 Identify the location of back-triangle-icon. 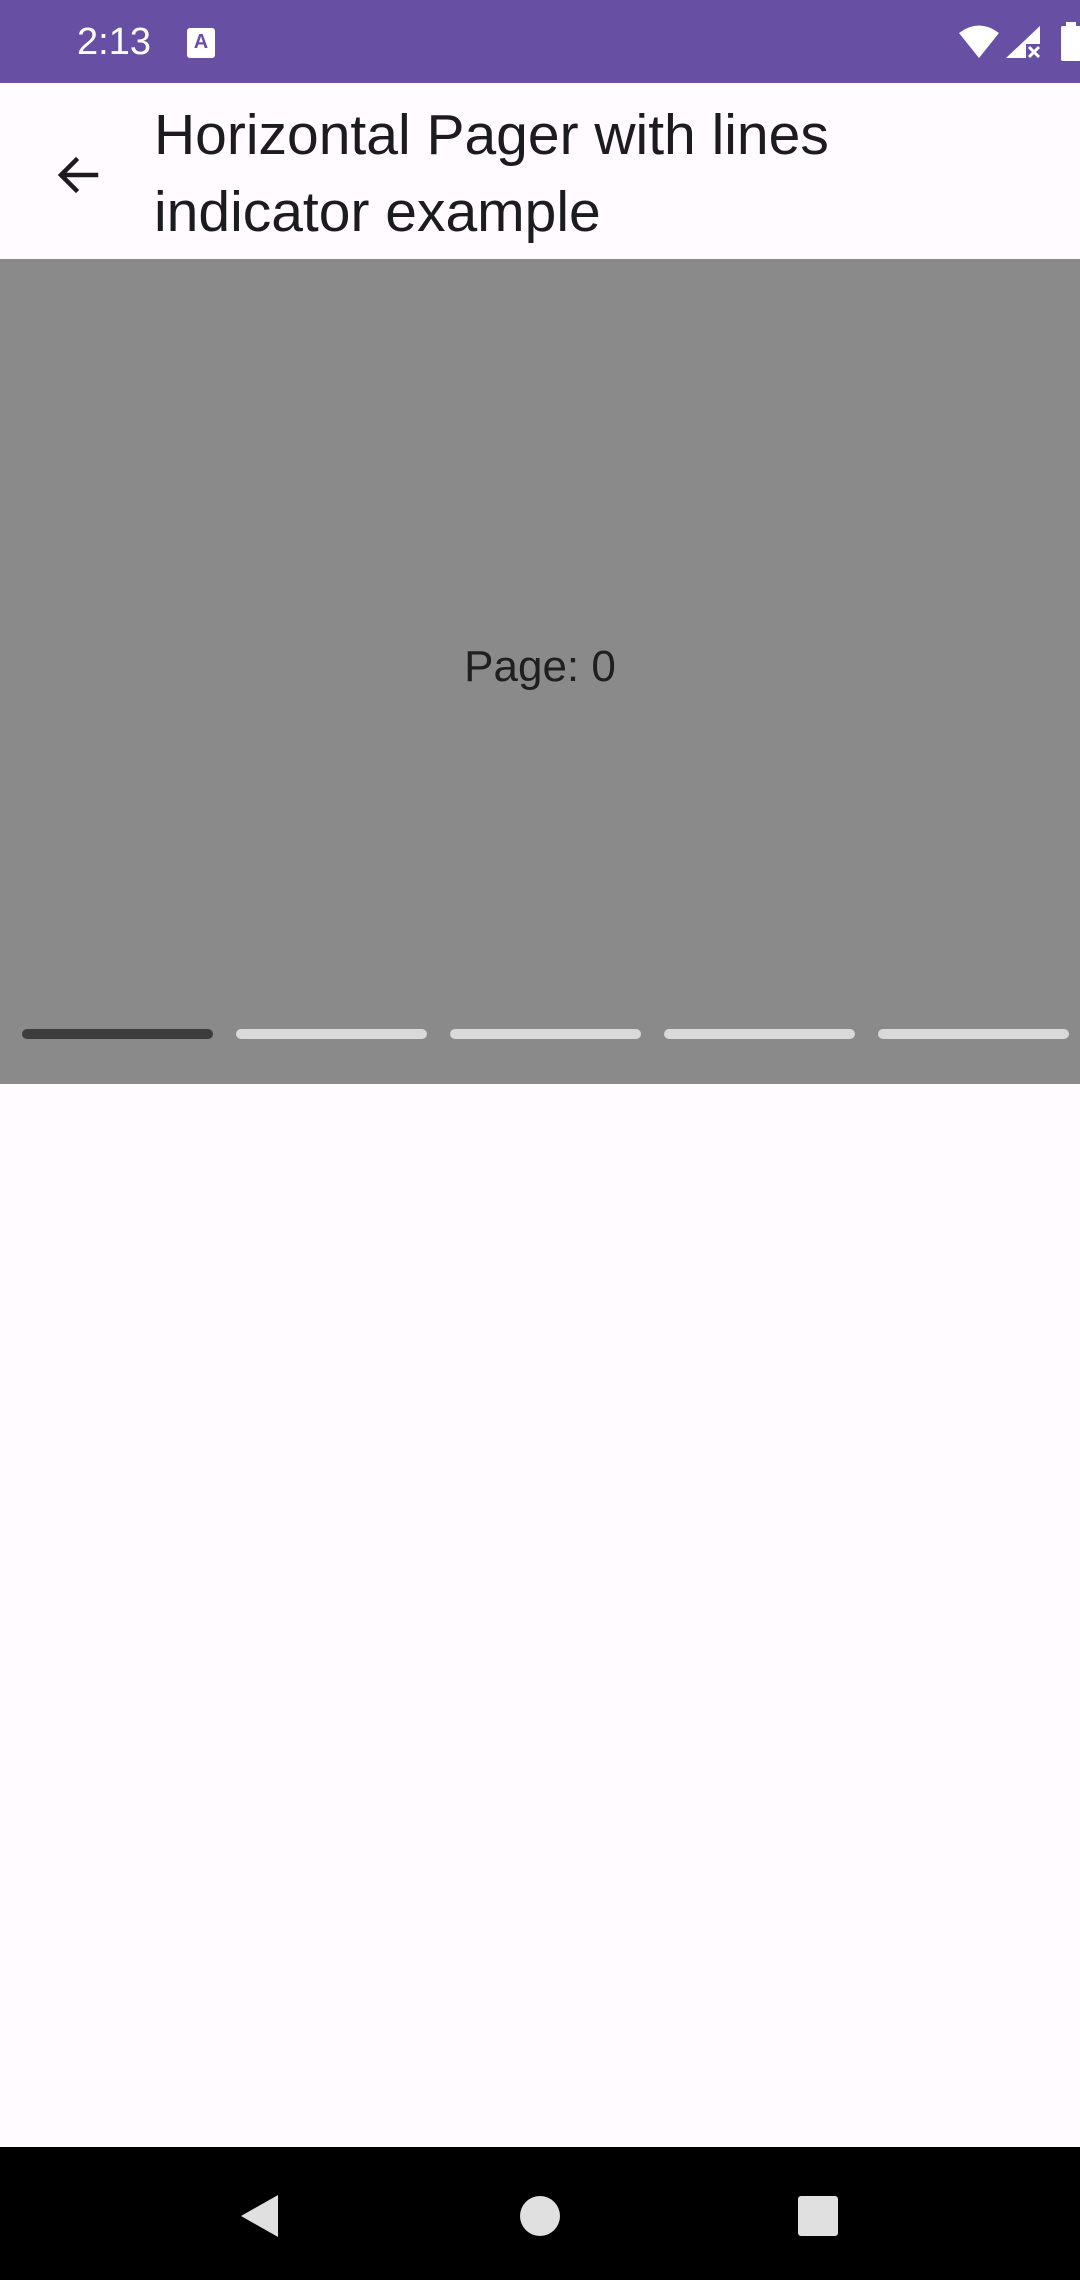
(259, 2216).